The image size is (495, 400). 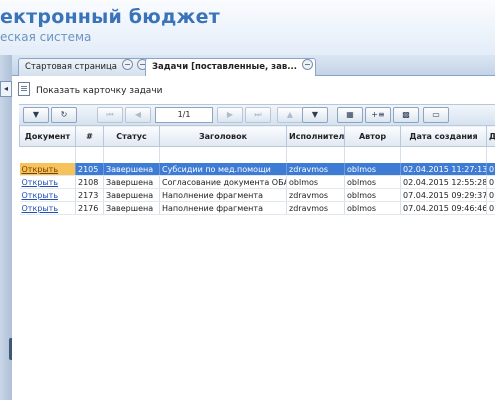 I want to click on app-subtitle: еская система, so click(x=46, y=37).